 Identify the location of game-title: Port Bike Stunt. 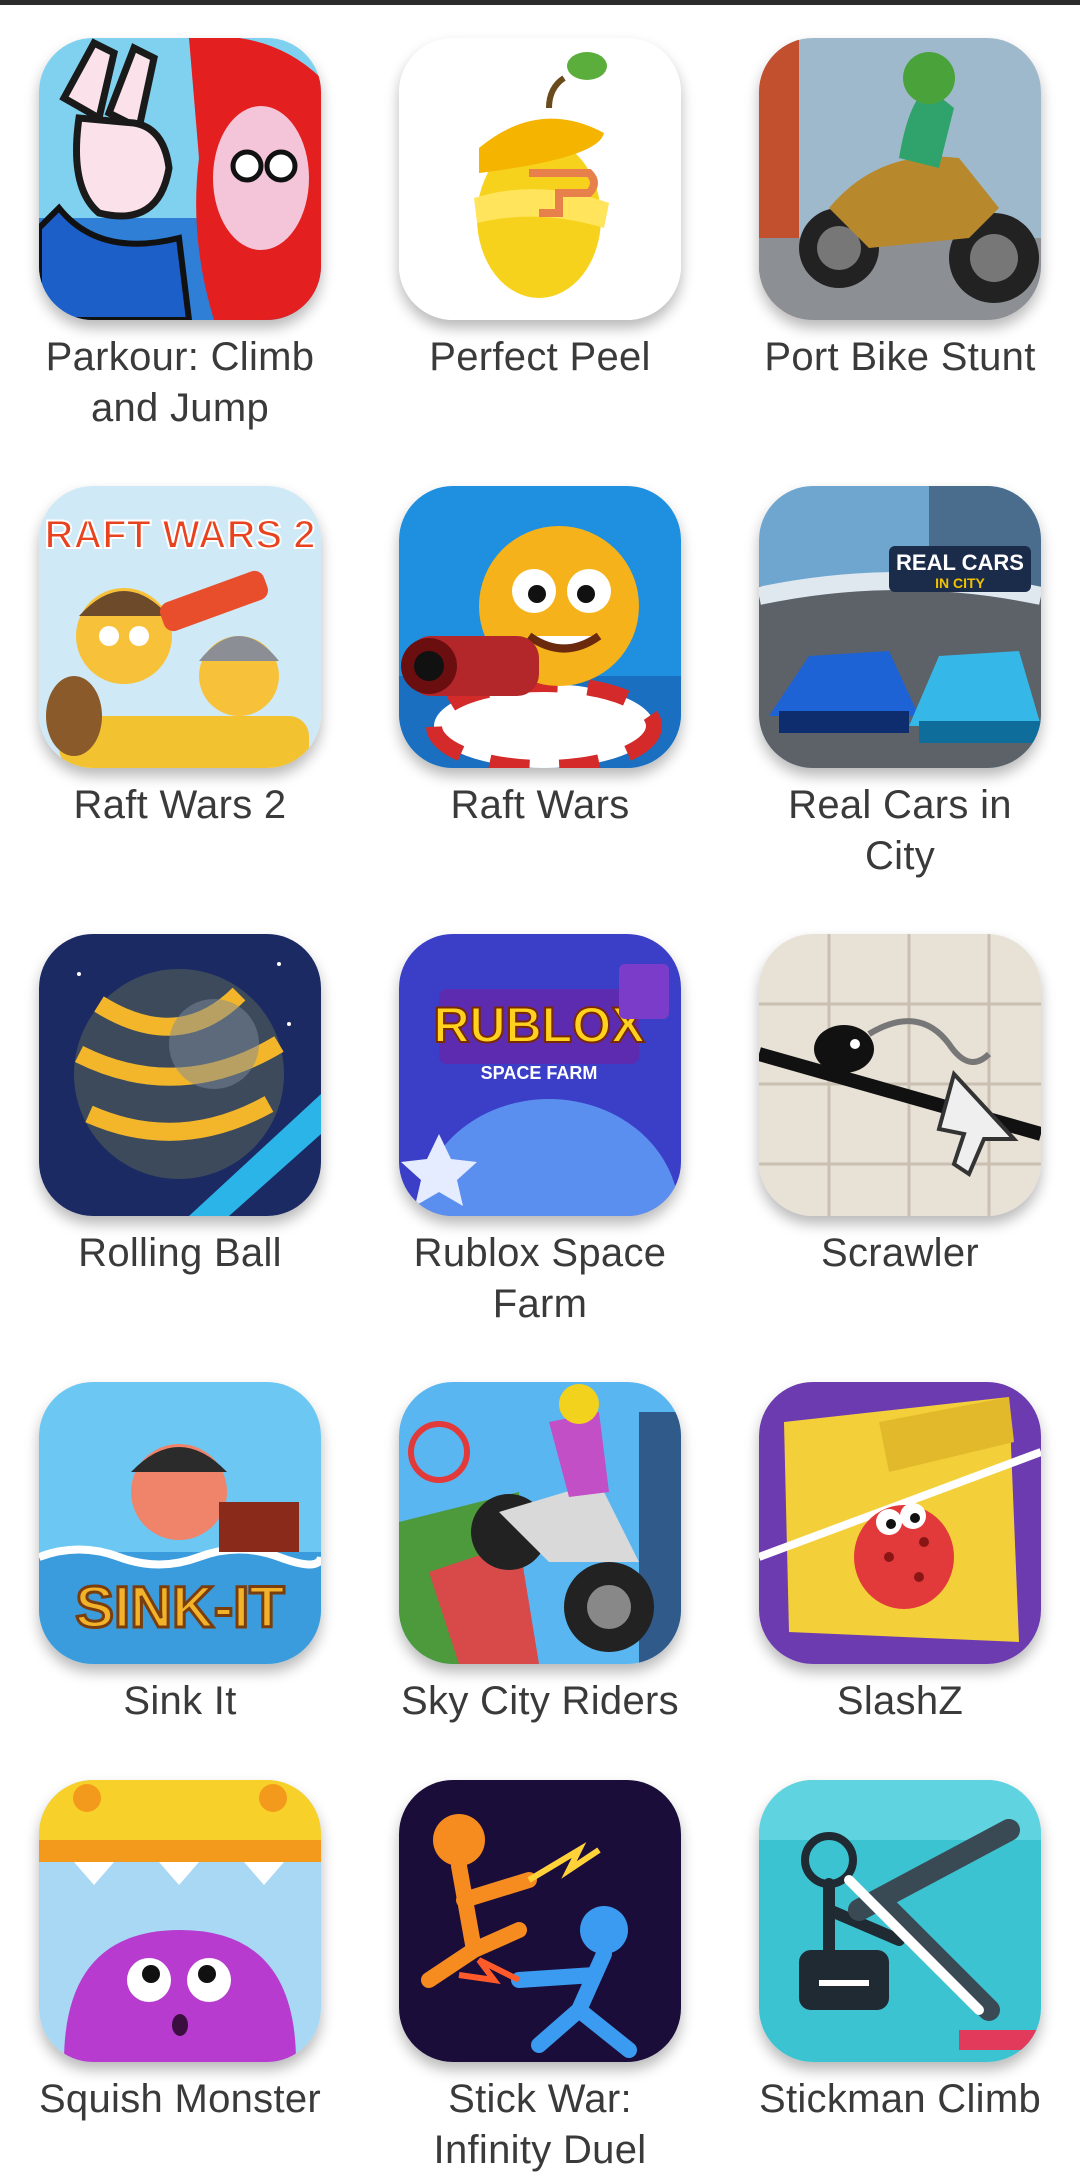
(900, 357).